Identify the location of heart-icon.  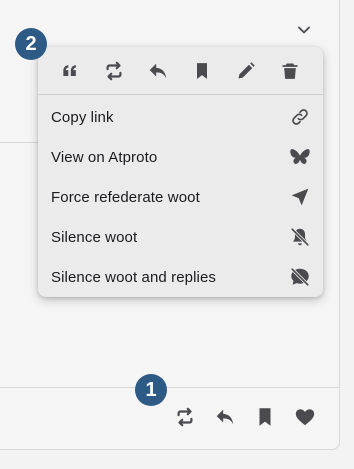
(305, 417).